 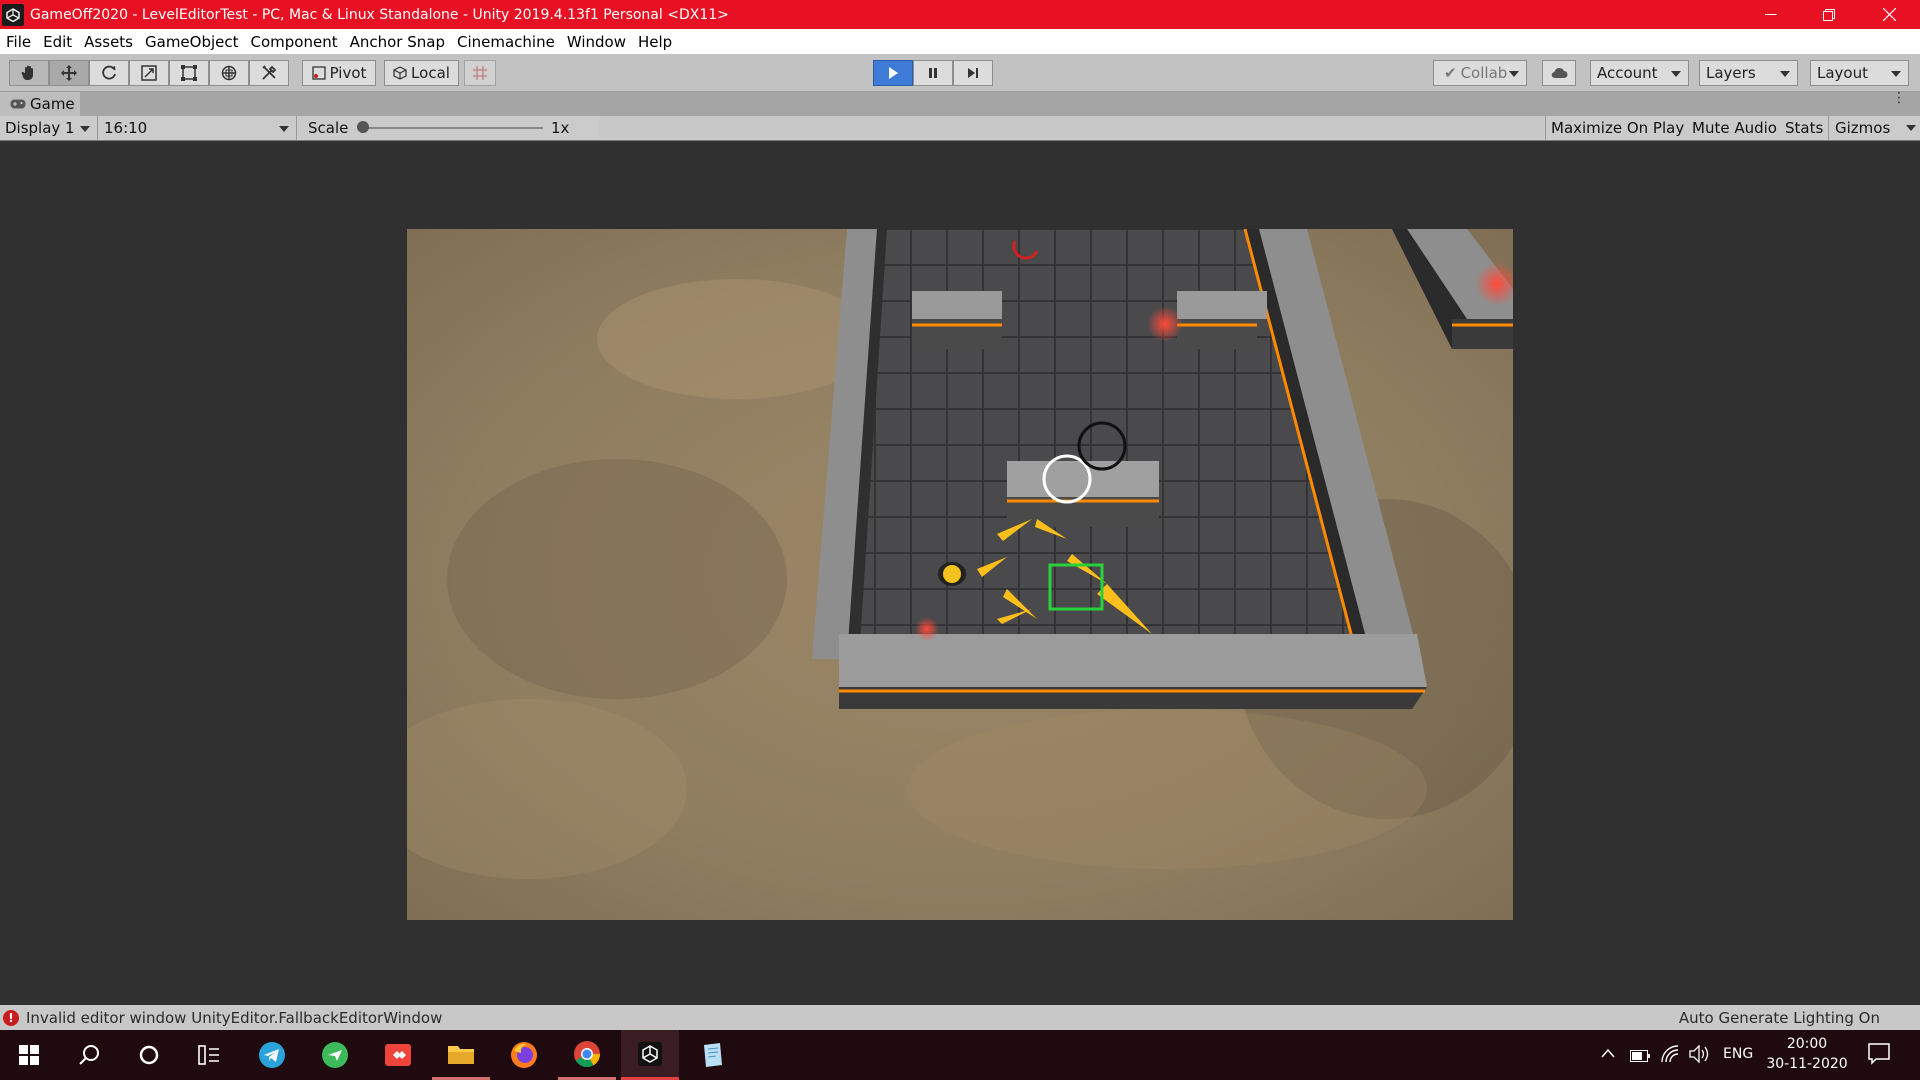 I want to click on pause-button, so click(x=933, y=73).